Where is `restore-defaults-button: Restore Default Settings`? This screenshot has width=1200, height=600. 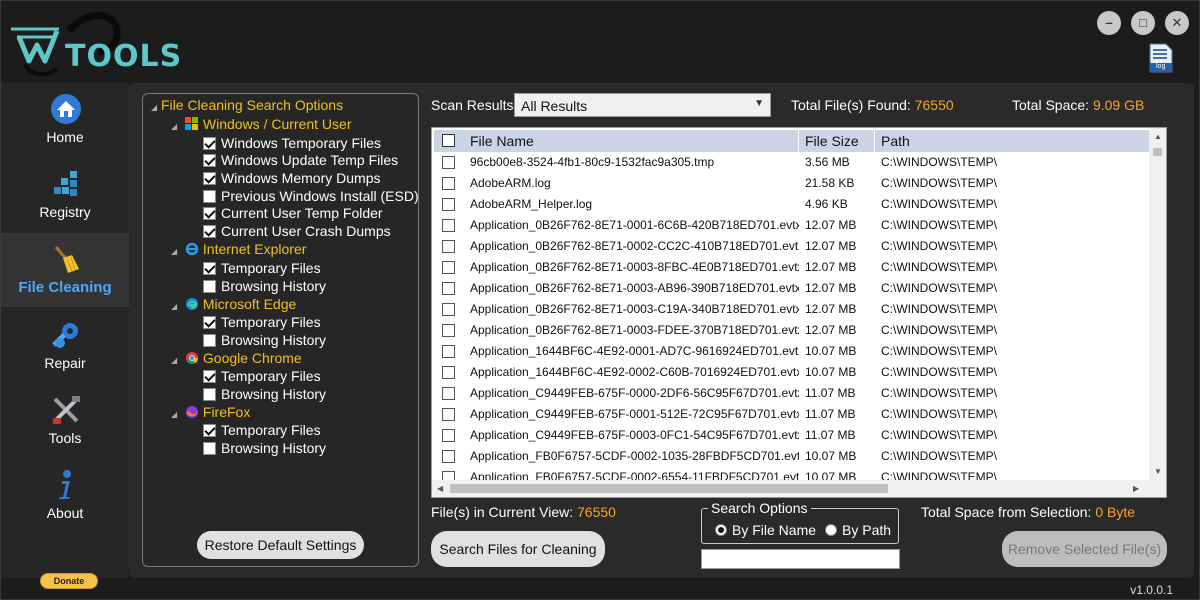 restore-defaults-button: Restore Default Settings is located at coordinates (280, 545).